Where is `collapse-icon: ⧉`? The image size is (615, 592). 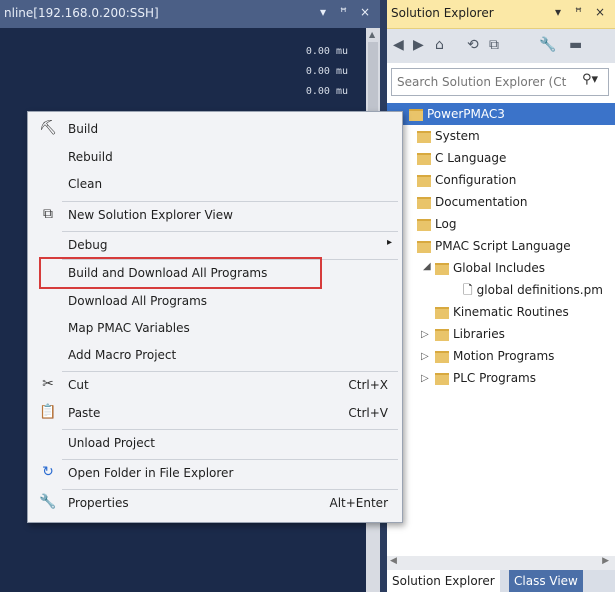 collapse-icon: ⧉ is located at coordinates (494, 45).